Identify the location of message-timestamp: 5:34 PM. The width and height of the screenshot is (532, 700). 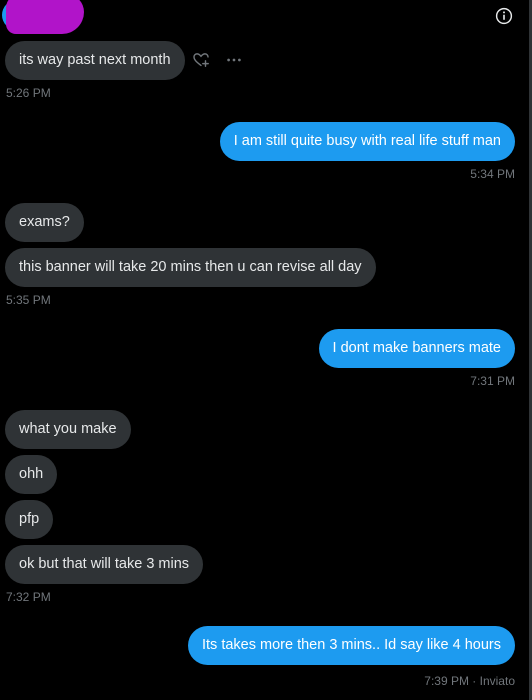
(492, 174).